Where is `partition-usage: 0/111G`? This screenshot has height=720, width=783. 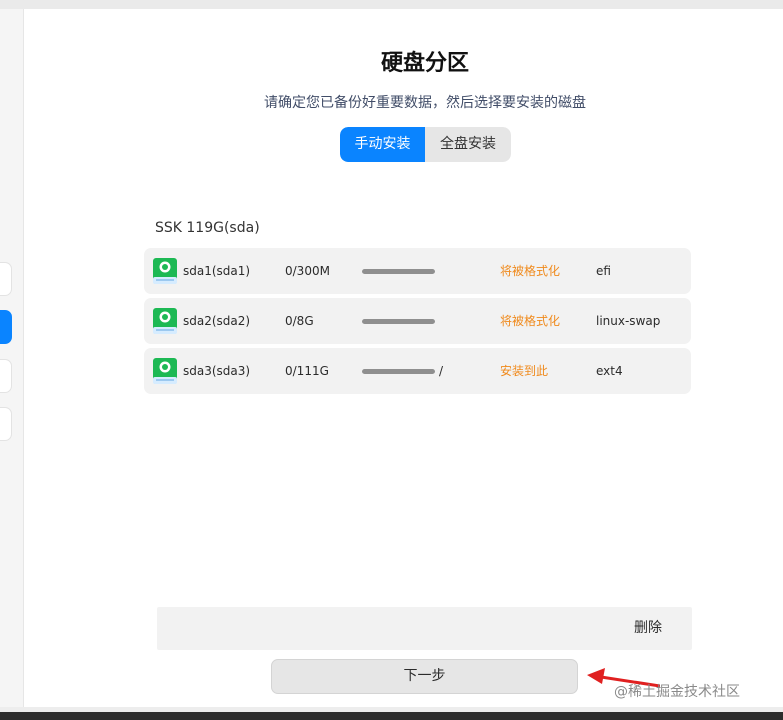 partition-usage: 0/111G is located at coordinates (307, 371).